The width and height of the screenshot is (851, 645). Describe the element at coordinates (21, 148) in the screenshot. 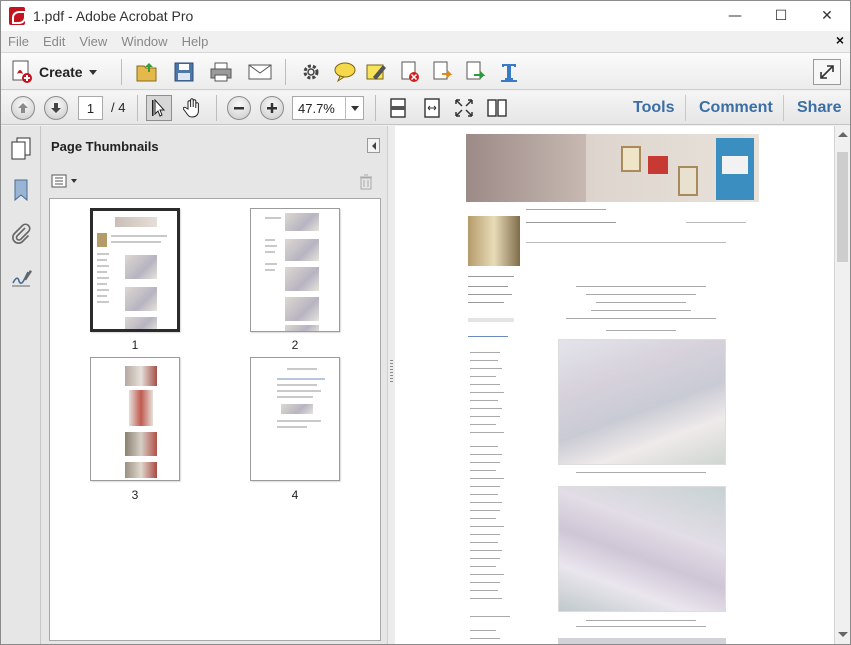

I see `page-thumbnails-icon` at that location.